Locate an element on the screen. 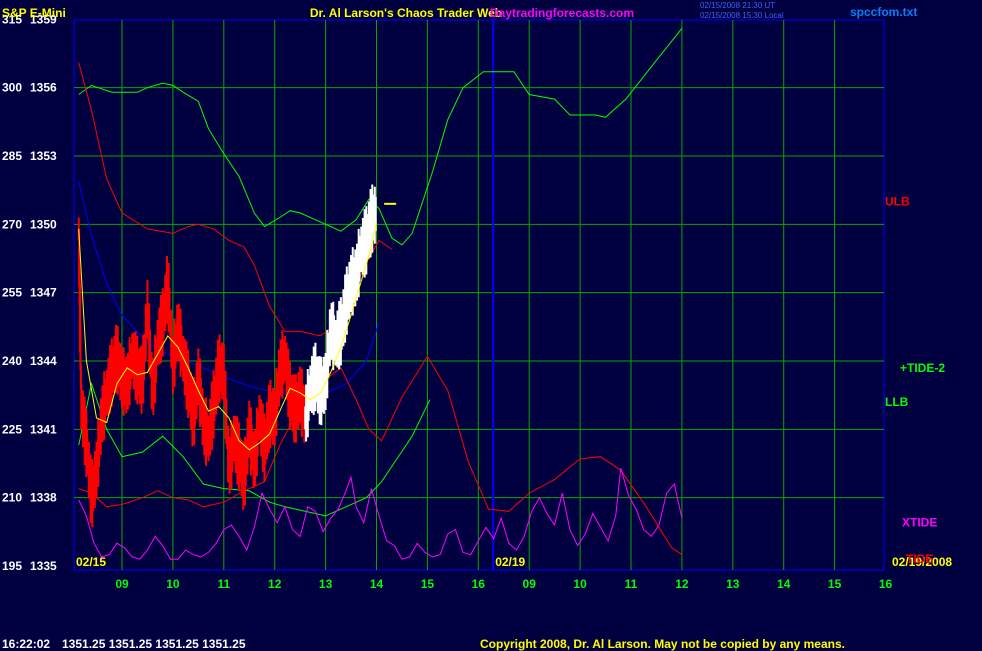 The width and height of the screenshot is (982, 651). y-tick-right: 1335 is located at coordinates (43, 566).